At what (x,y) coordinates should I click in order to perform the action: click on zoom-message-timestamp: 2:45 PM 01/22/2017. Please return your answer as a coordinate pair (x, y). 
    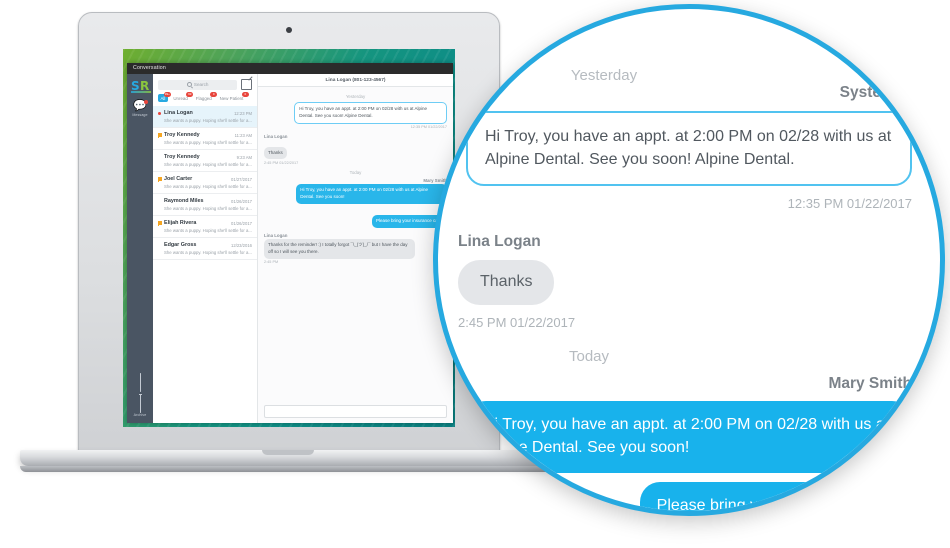
    Looking at the image, I should click on (517, 323).